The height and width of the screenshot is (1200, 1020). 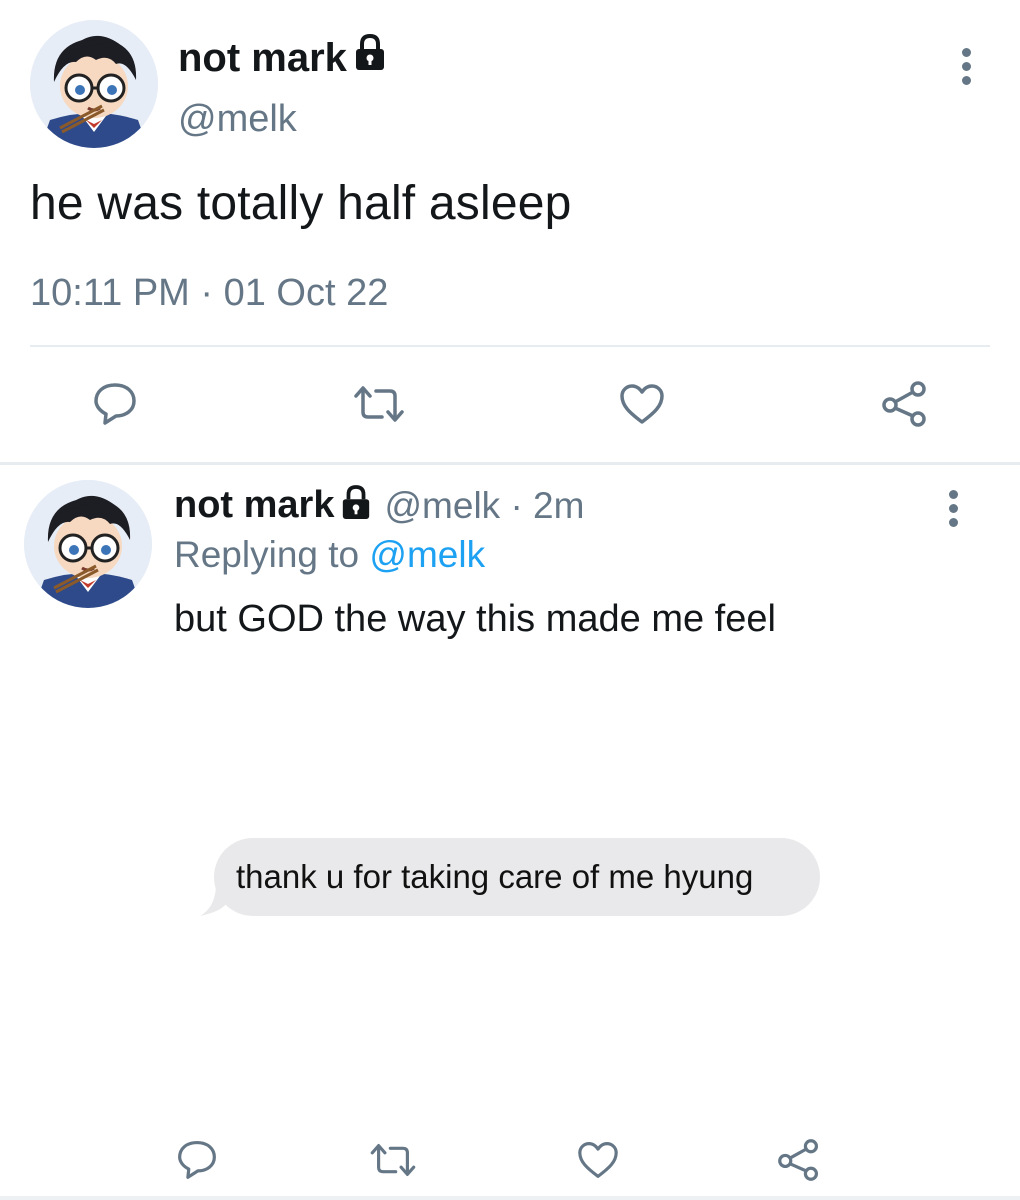 What do you see at coordinates (301, 203) in the screenshot?
I see `tweet-text: he was totally half asleep` at bounding box center [301, 203].